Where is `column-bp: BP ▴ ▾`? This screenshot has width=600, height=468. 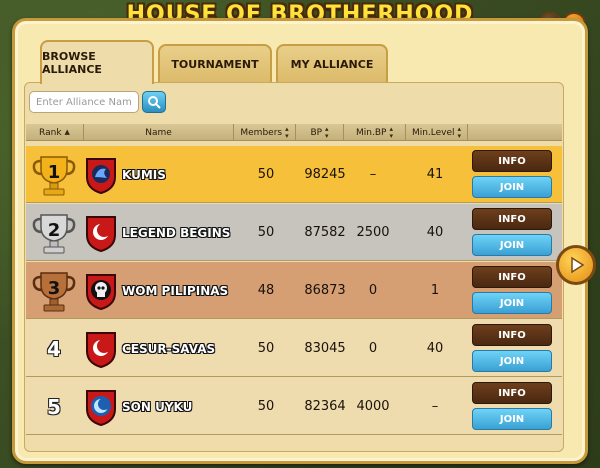 column-bp: BP ▴ ▾ is located at coordinates (320, 132).